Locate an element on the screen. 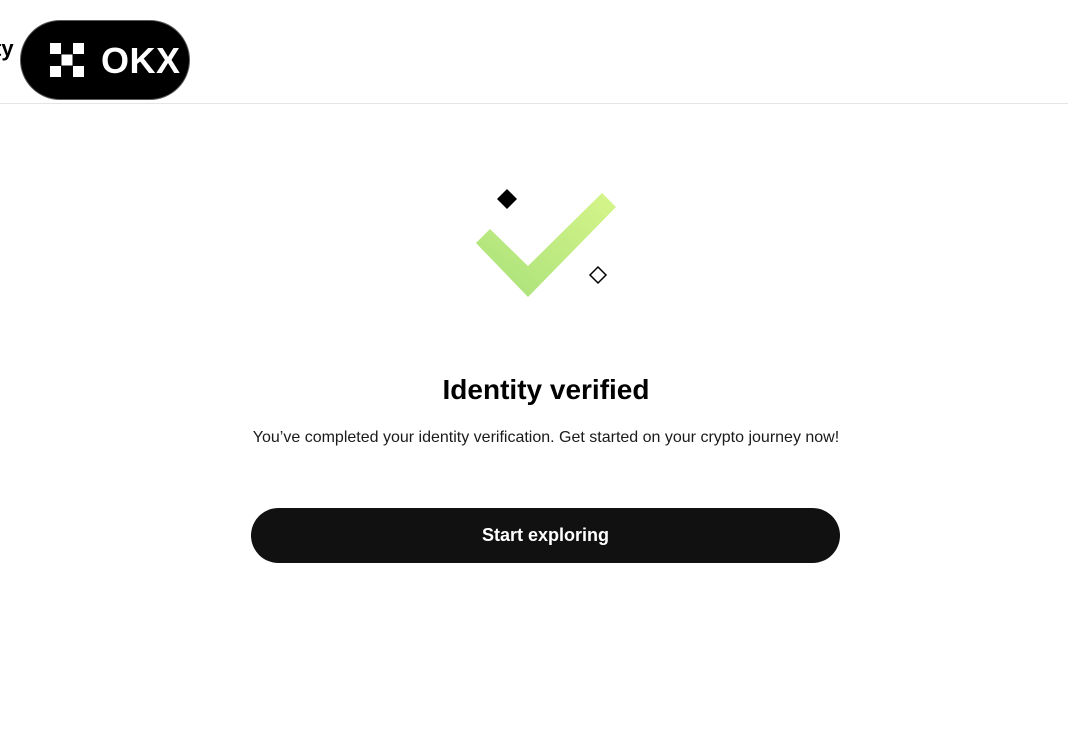 This screenshot has height=740, width=1068. okx-logo-badge: OKX is located at coordinates (105, 60).